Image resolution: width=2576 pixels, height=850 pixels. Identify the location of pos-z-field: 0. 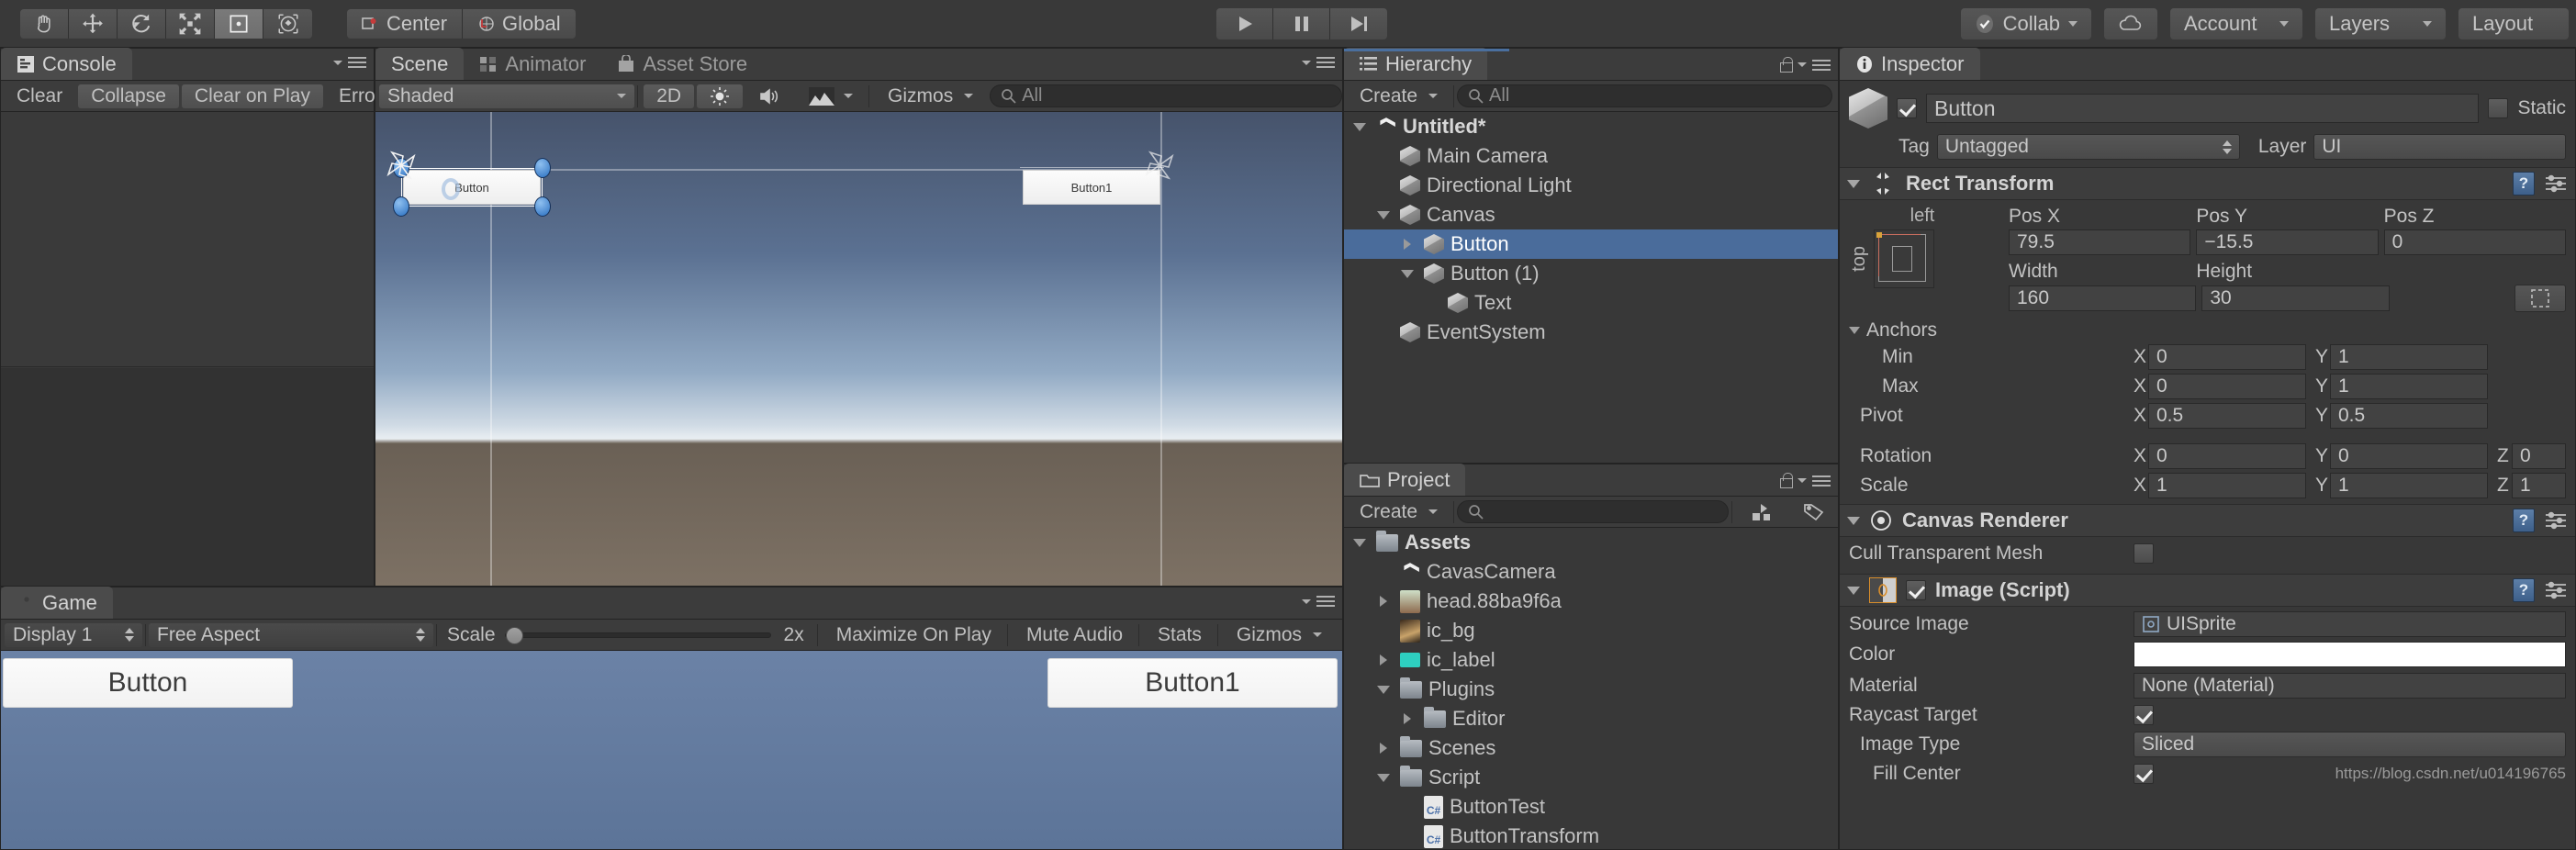
(2474, 242).